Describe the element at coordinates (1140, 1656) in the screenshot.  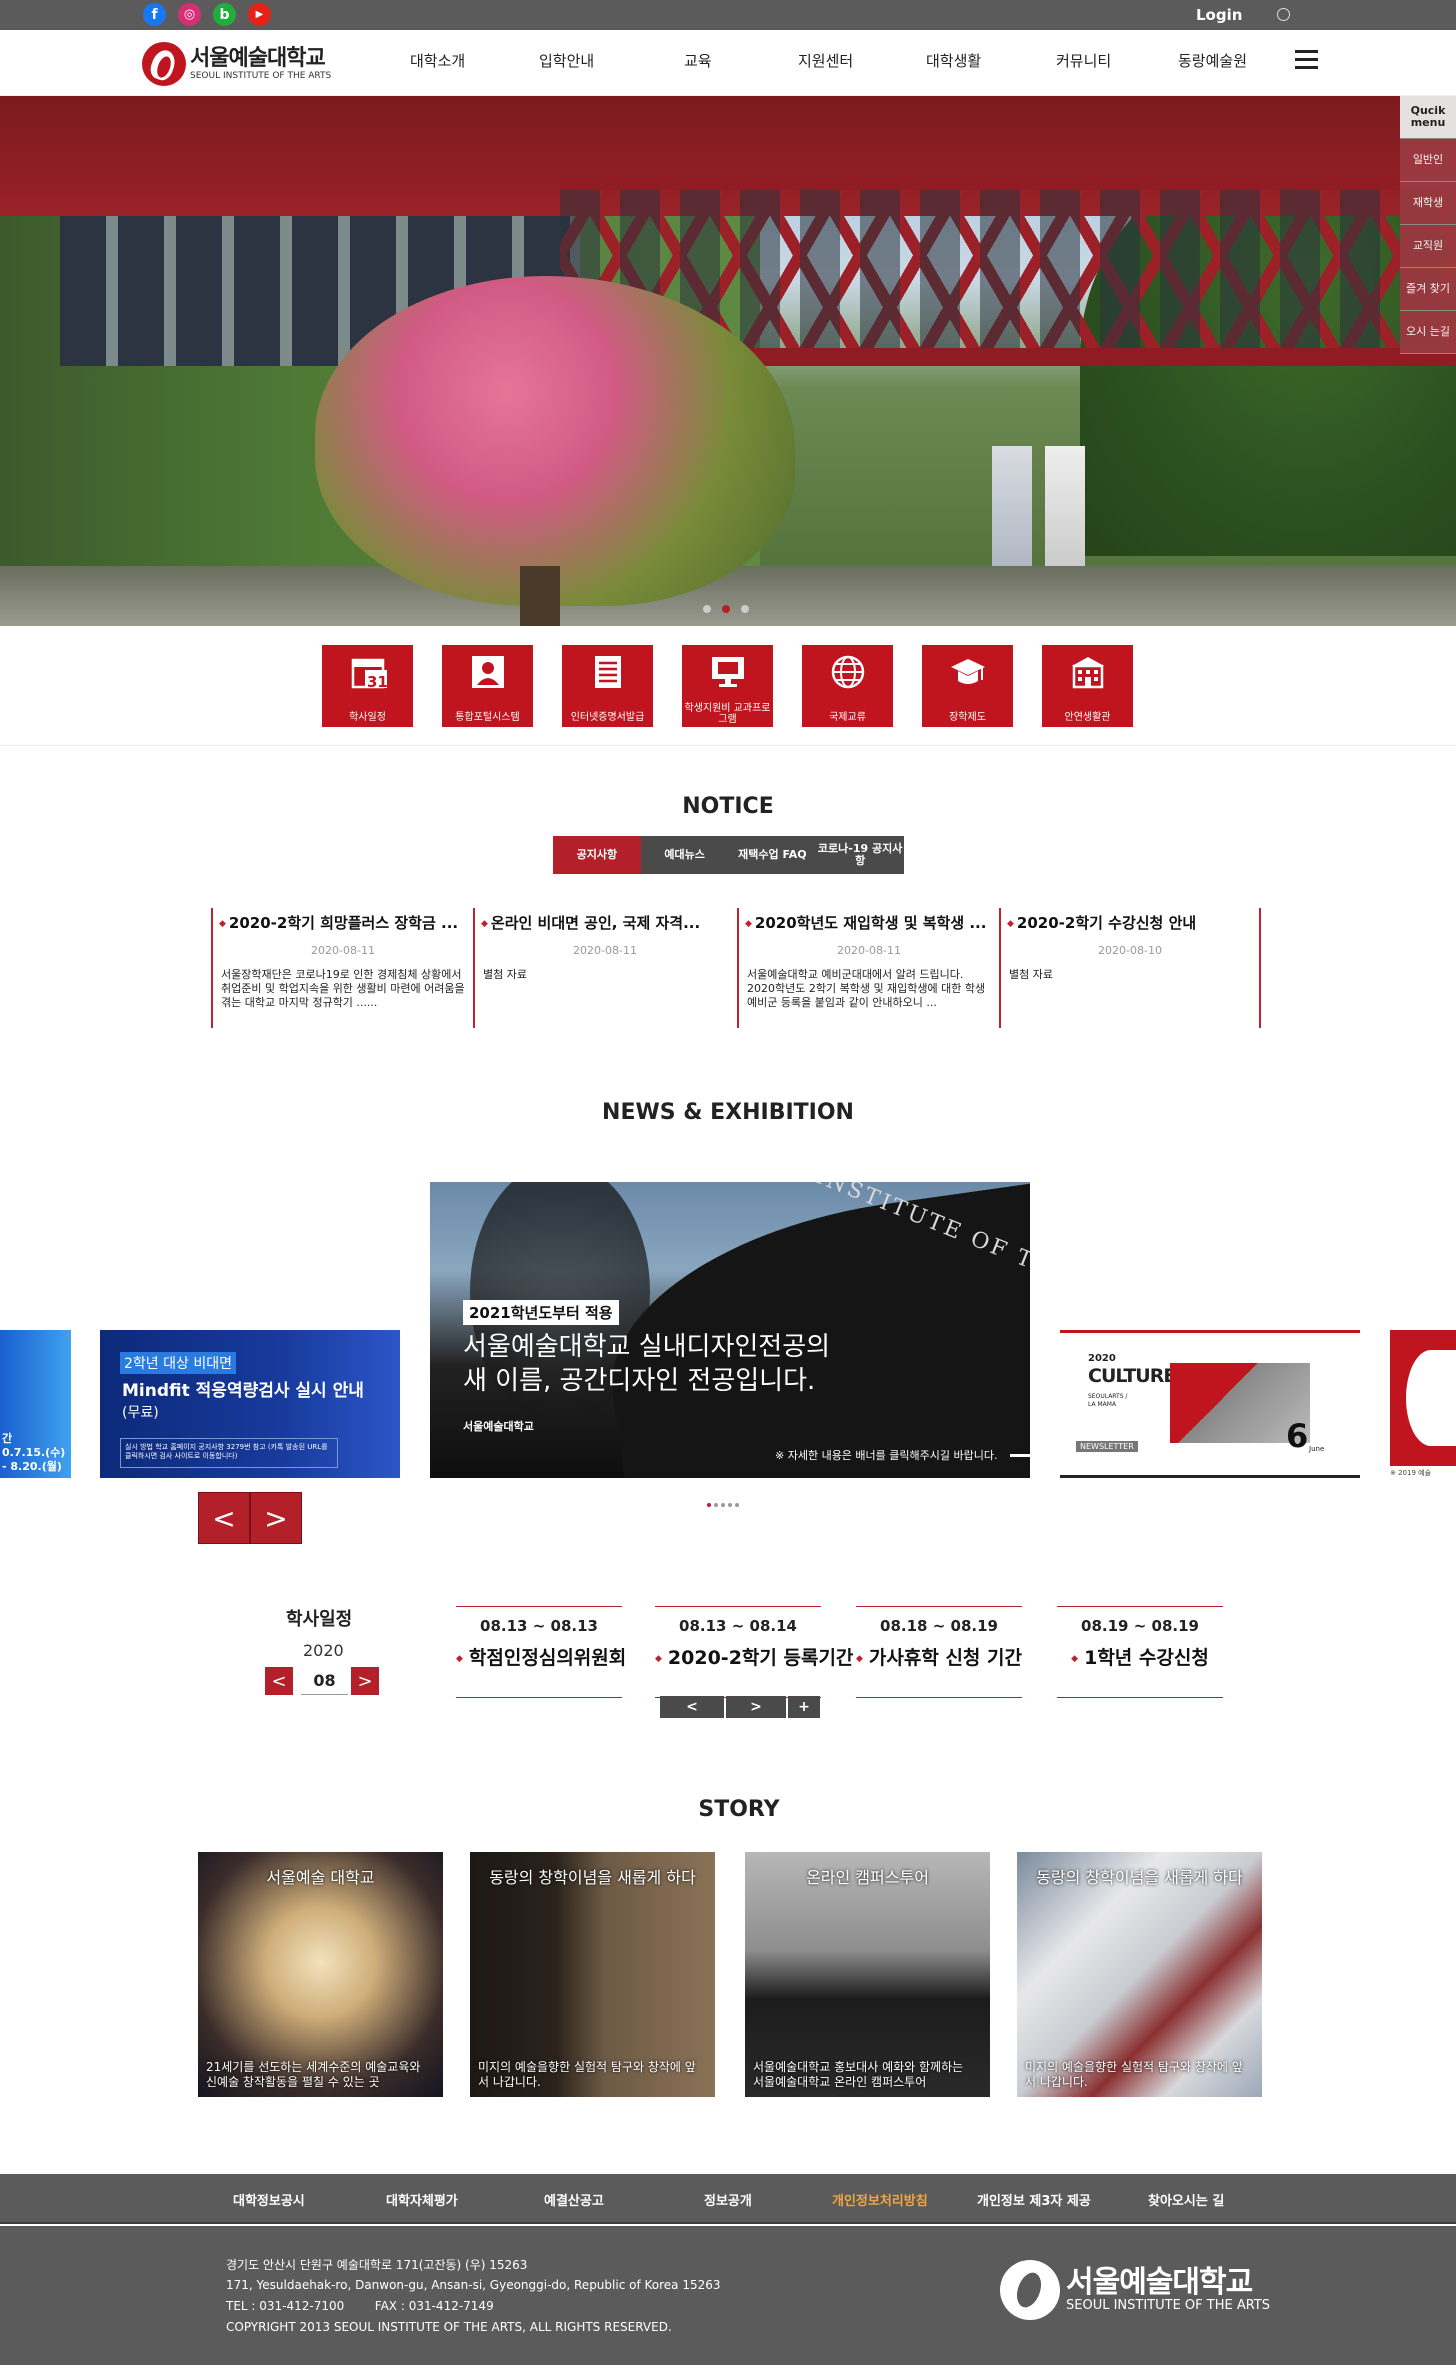
I see `schedule-item-title: 1학년 수강신청` at that location.